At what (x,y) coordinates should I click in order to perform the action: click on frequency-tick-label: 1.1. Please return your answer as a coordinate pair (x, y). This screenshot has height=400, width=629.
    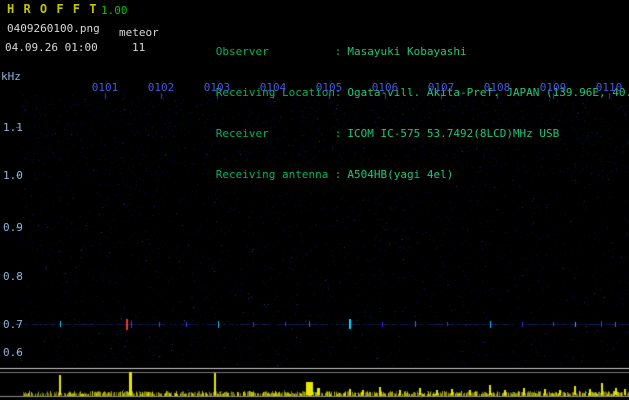
    Looking at the image, I should click on (13, 127).